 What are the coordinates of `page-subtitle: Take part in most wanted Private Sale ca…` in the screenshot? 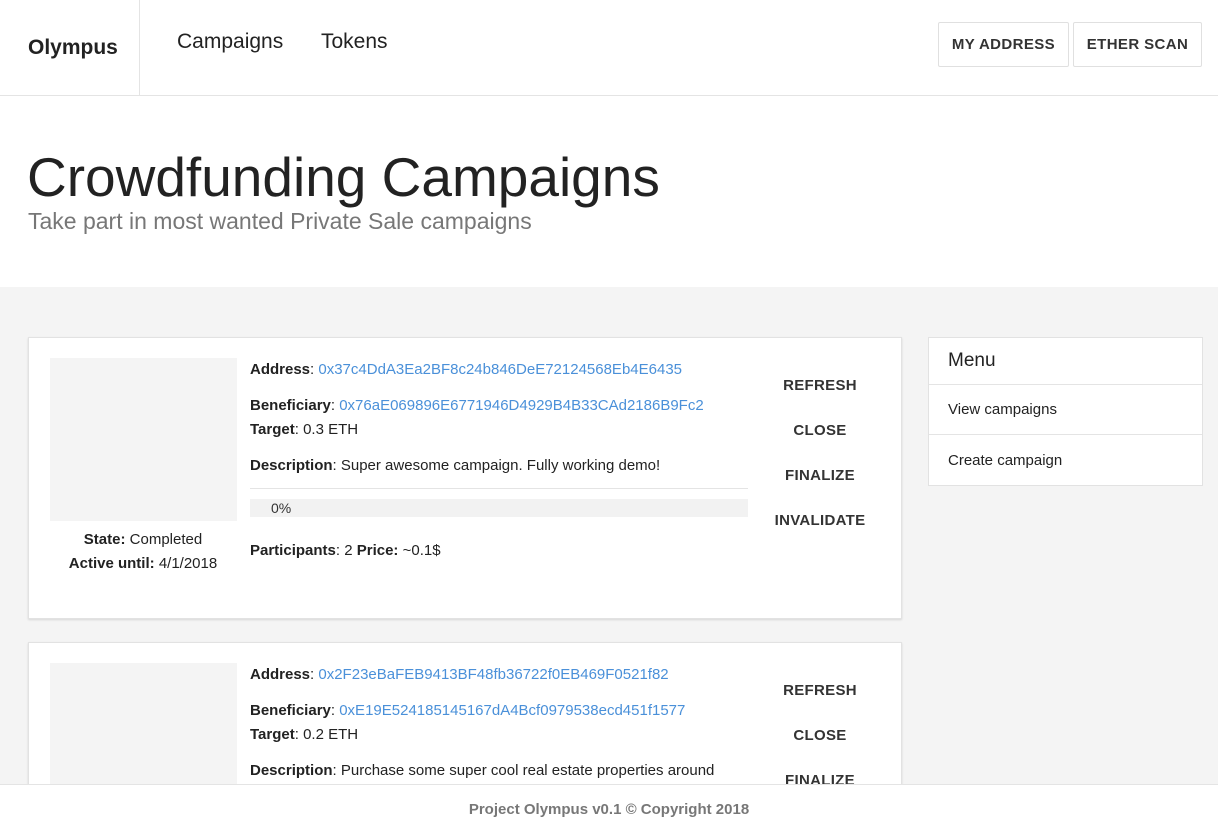 It's located at (280, 221).